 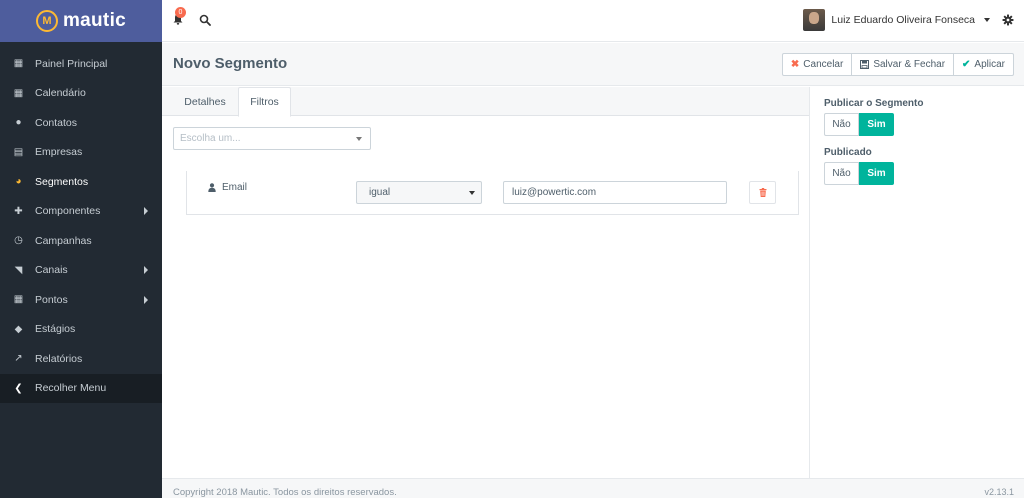 What do you see at coordinates (18, 211) in the screenshot?
I see `puzzle-icon: ✚` at bounding box center [18, 211].